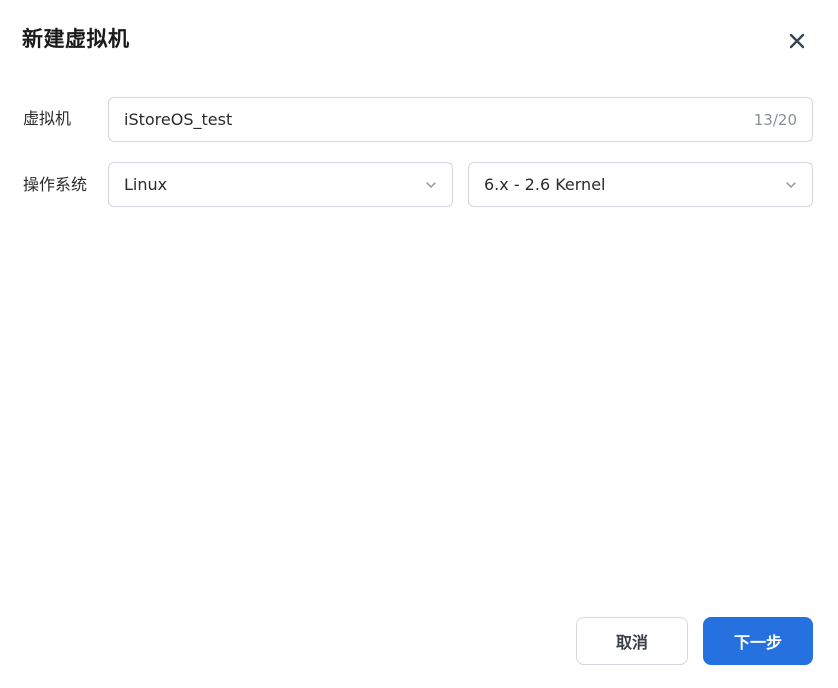  What do you see at coordinates (775, 119) in the screenshot?
I see `char-count: 13/20` at bounding box center [775, 119].